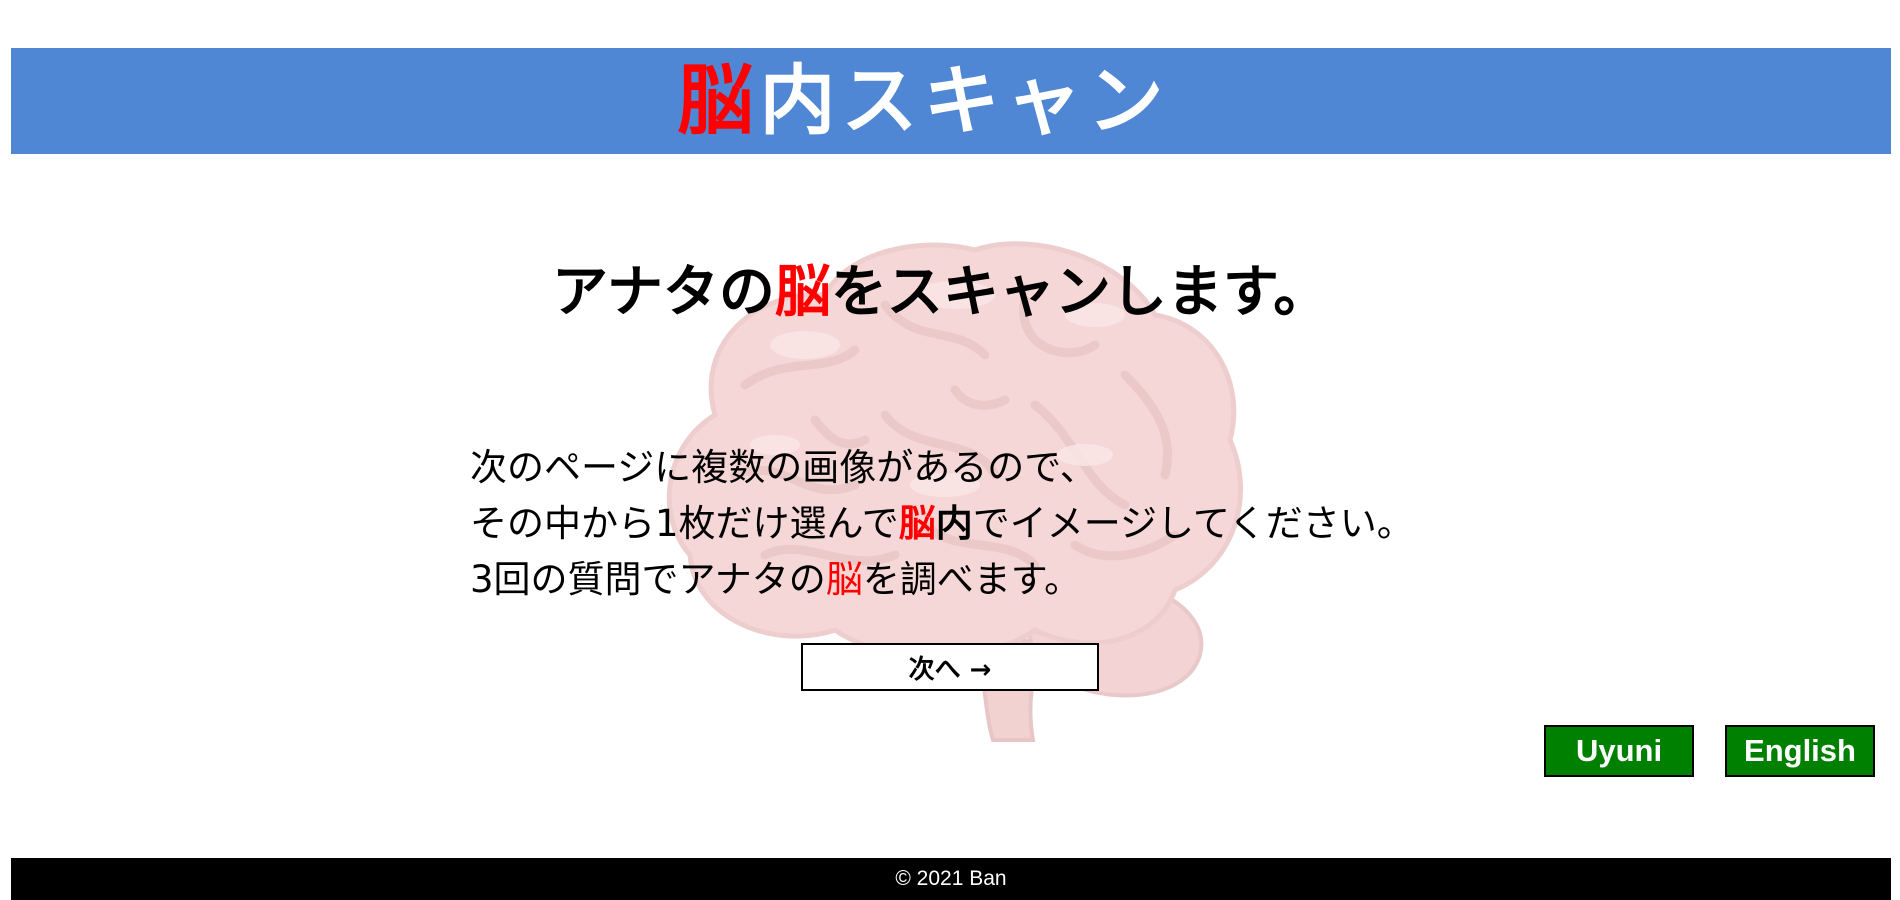 The height and width of the screenshot is (900, 1900). I want to click on headline-part1: アナタの, so click(663, 292).